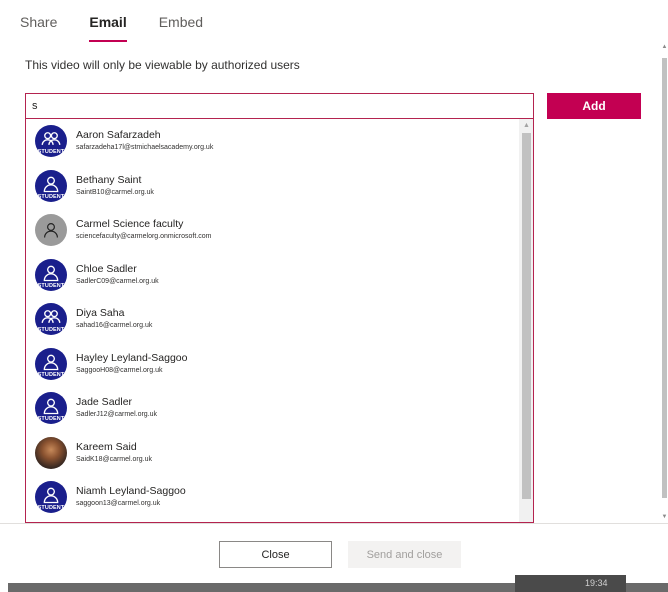  I want to click on tab-share: Share, so click(38, 28).